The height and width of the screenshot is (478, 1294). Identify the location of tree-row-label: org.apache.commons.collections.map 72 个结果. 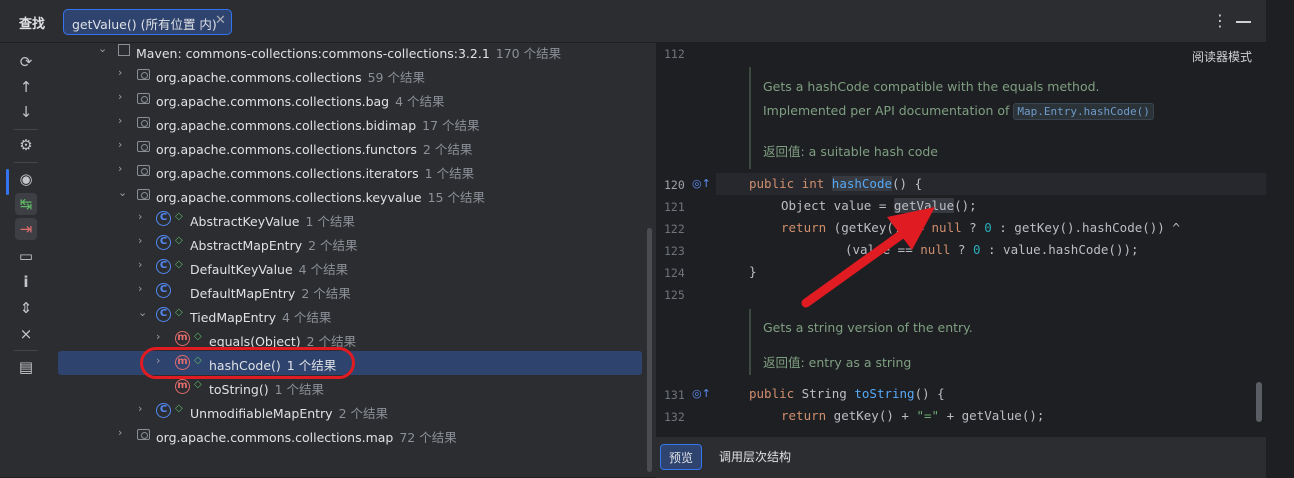
(306, 437).